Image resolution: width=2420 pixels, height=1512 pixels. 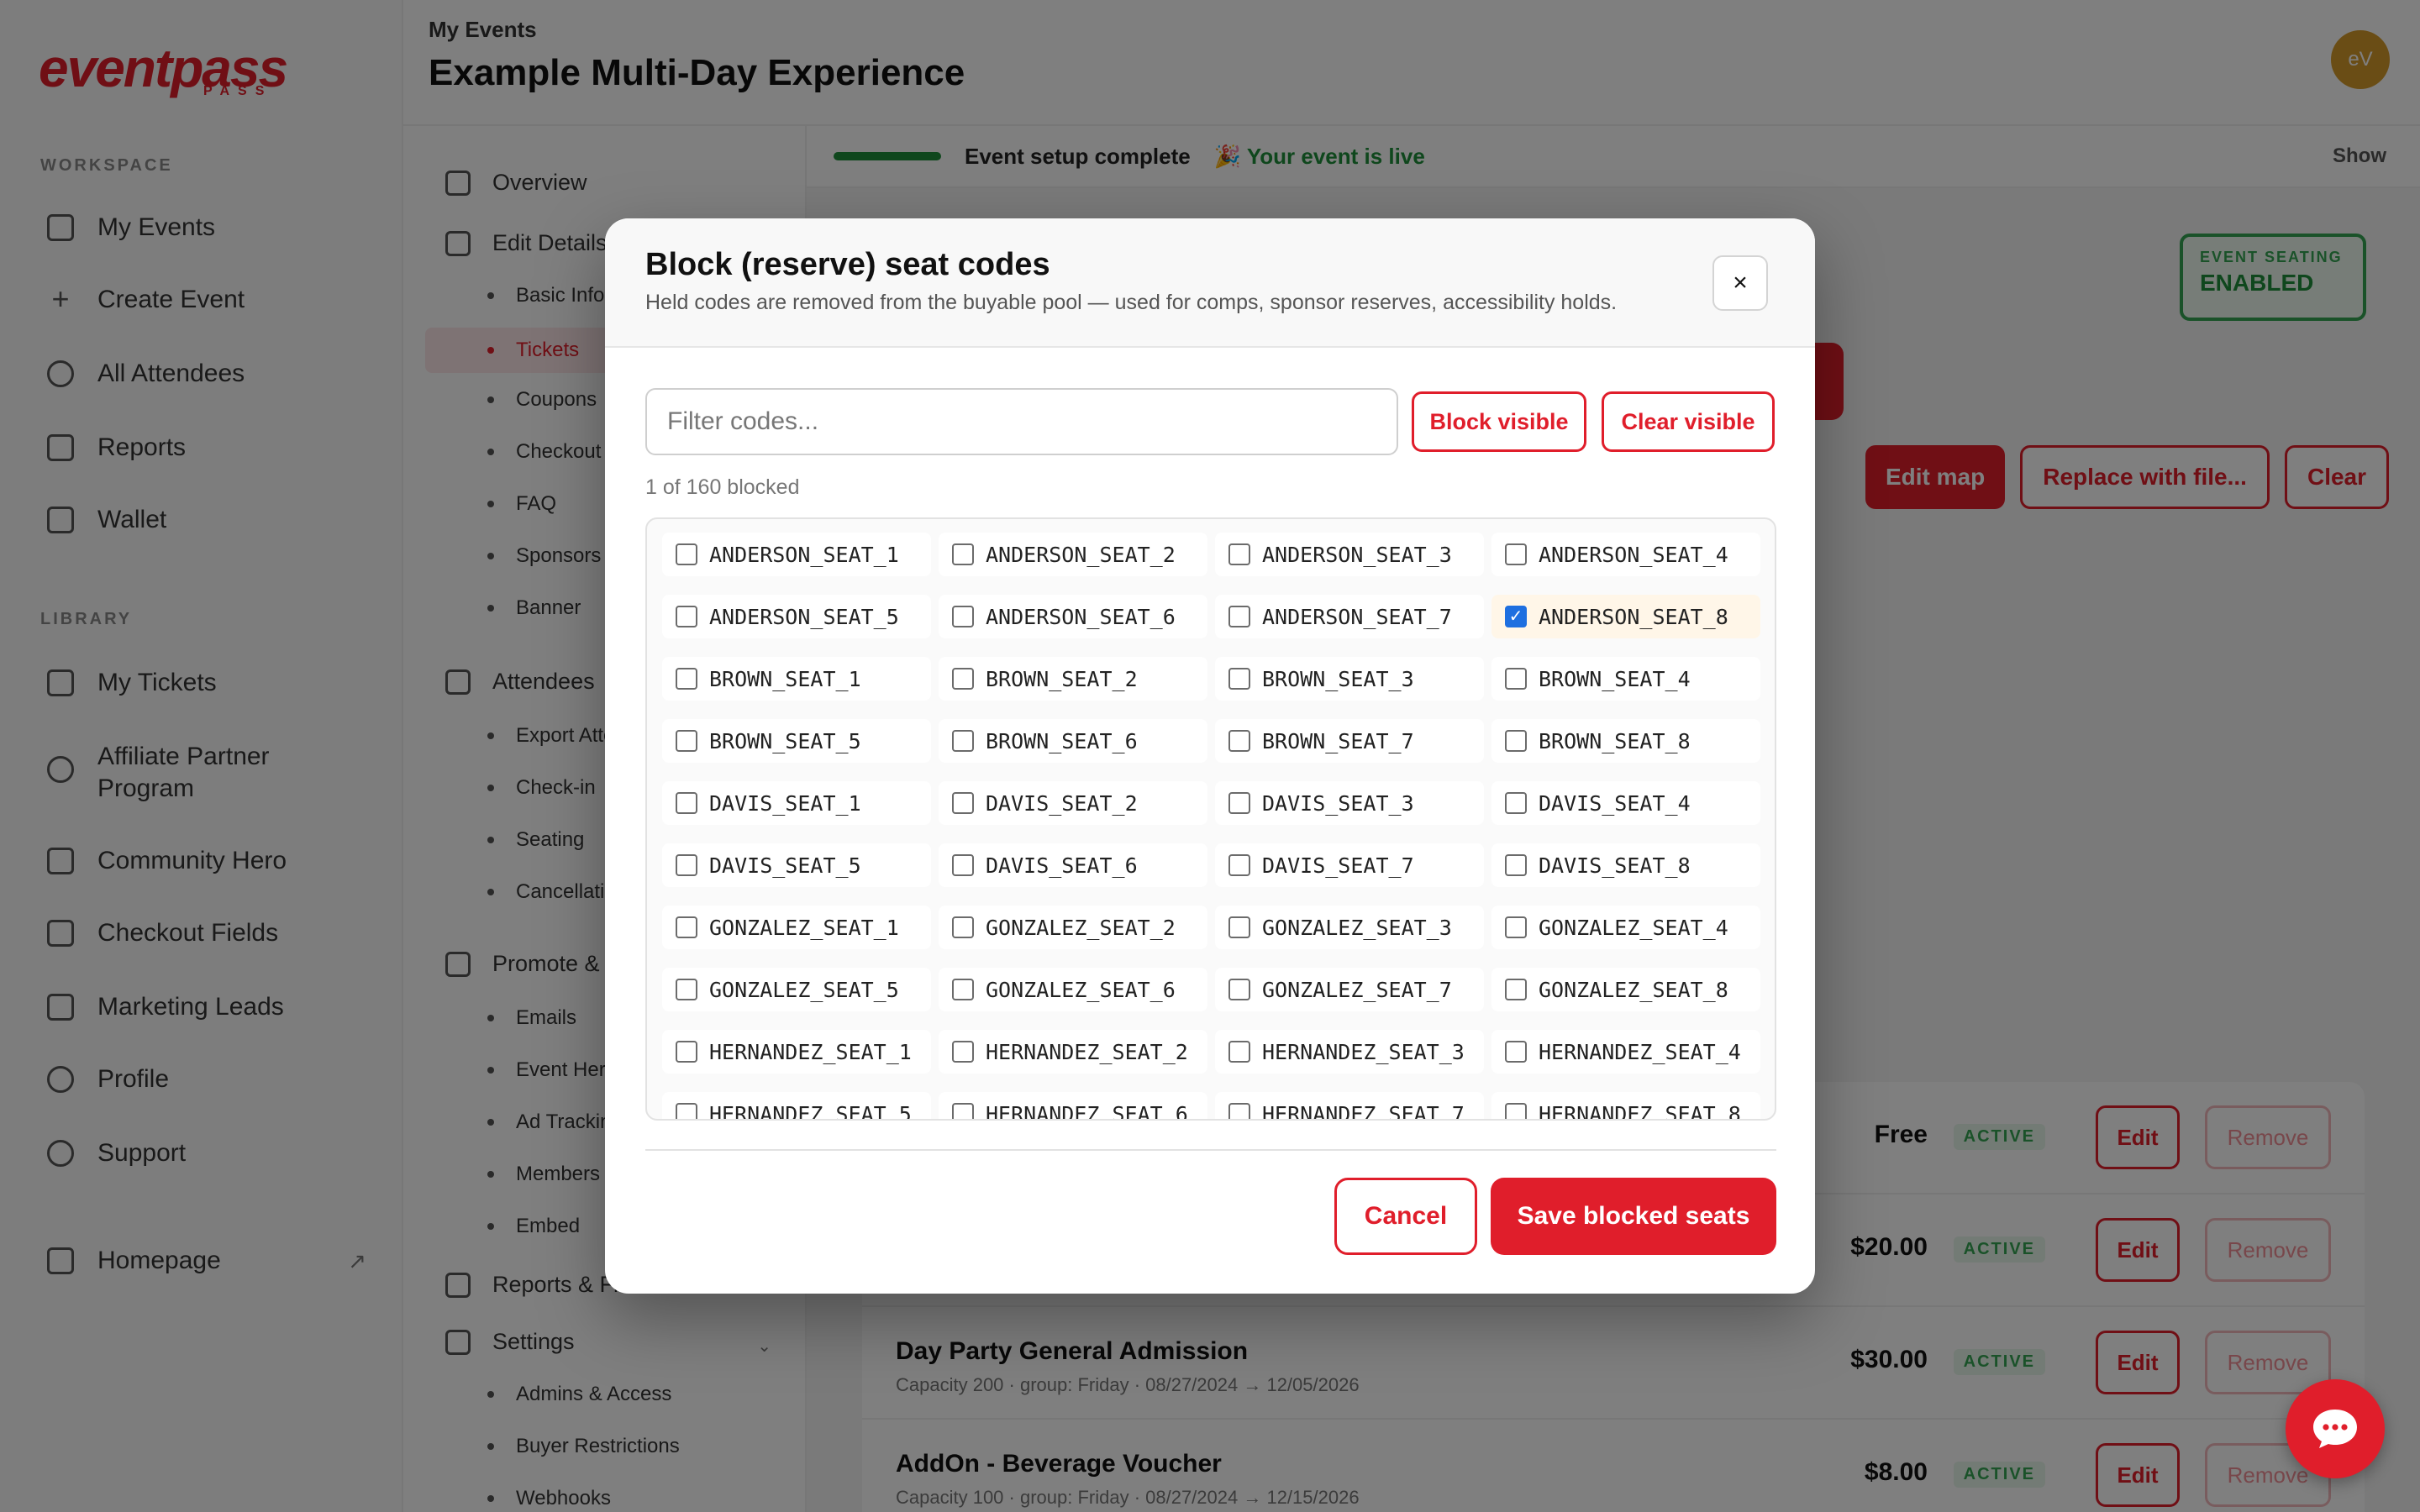 What do you see at coordinates (1073, 865) in the screenshot?
I see `seat-code-item: DAVIS_SEAT_6` at bounding box center [1073, 865].